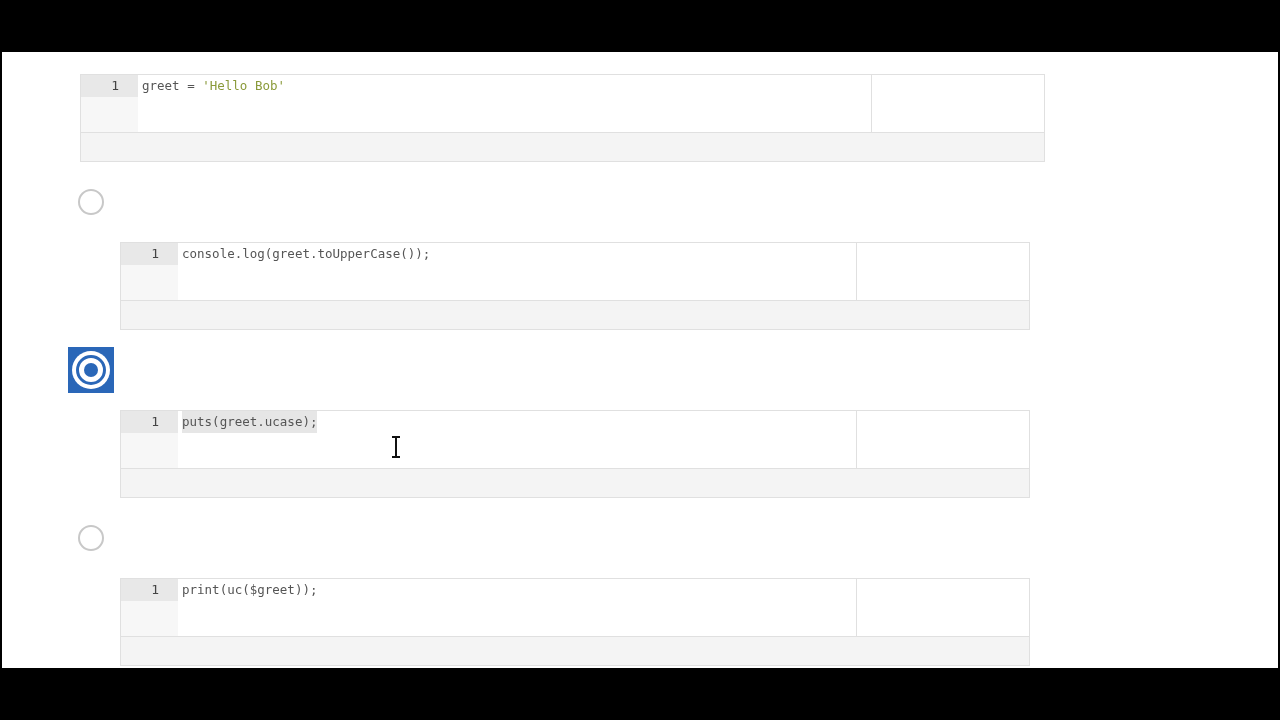 The image size is (1280, 720). Describe the element at coordinates (91, 370) in the screenshot. I see `radio-button` at that location.